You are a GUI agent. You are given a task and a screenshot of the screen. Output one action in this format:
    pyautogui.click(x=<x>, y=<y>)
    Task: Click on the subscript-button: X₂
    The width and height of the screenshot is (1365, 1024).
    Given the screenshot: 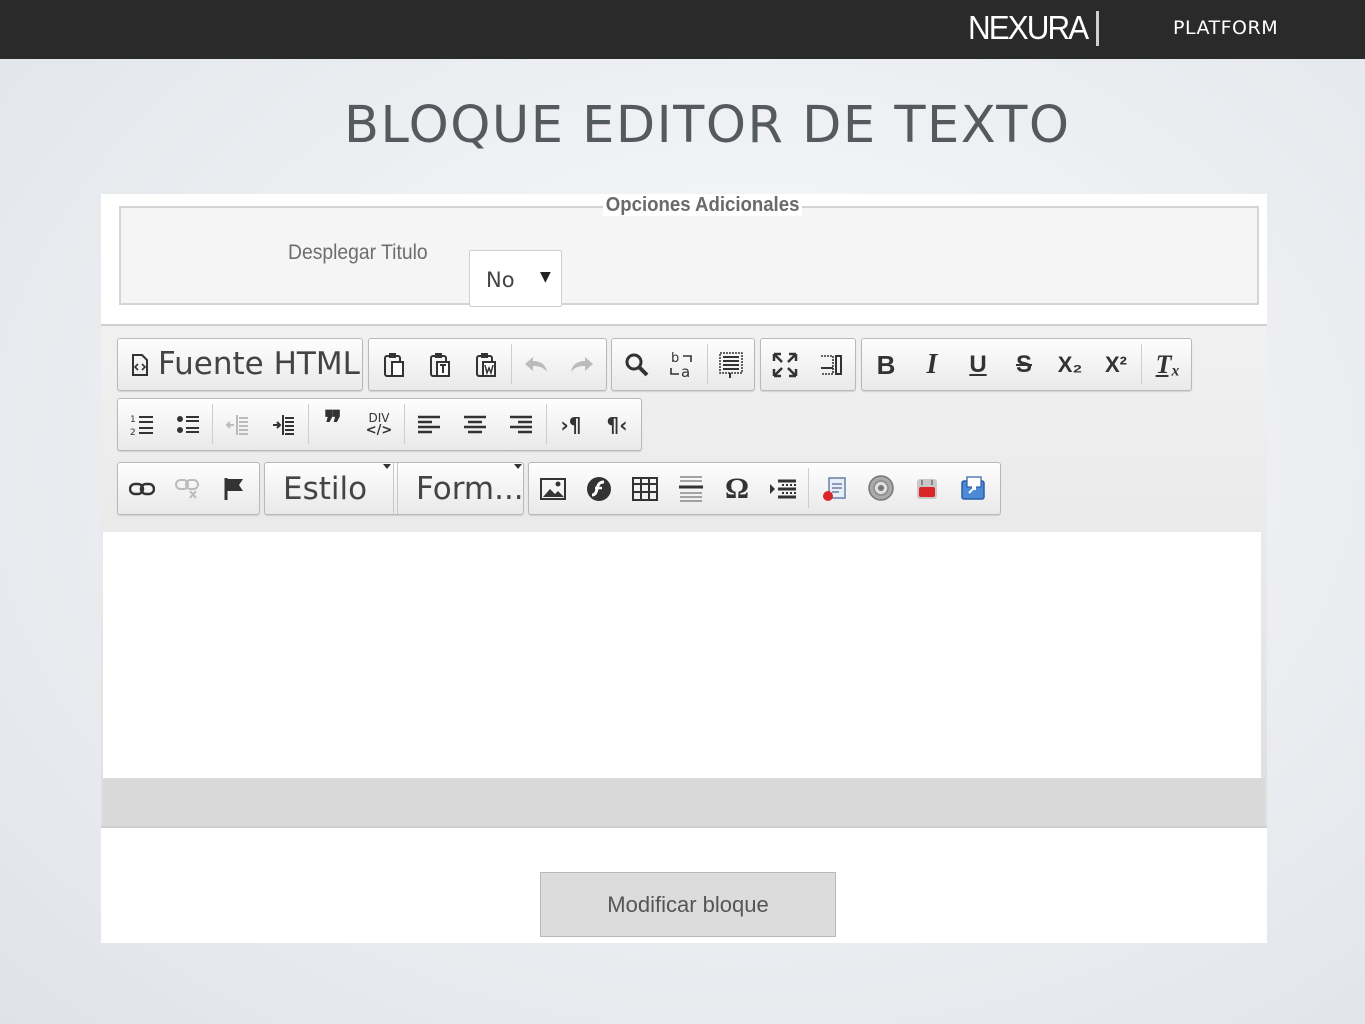 What is the action you would take?
    pyautogui.click(x=1070, y=364)
    